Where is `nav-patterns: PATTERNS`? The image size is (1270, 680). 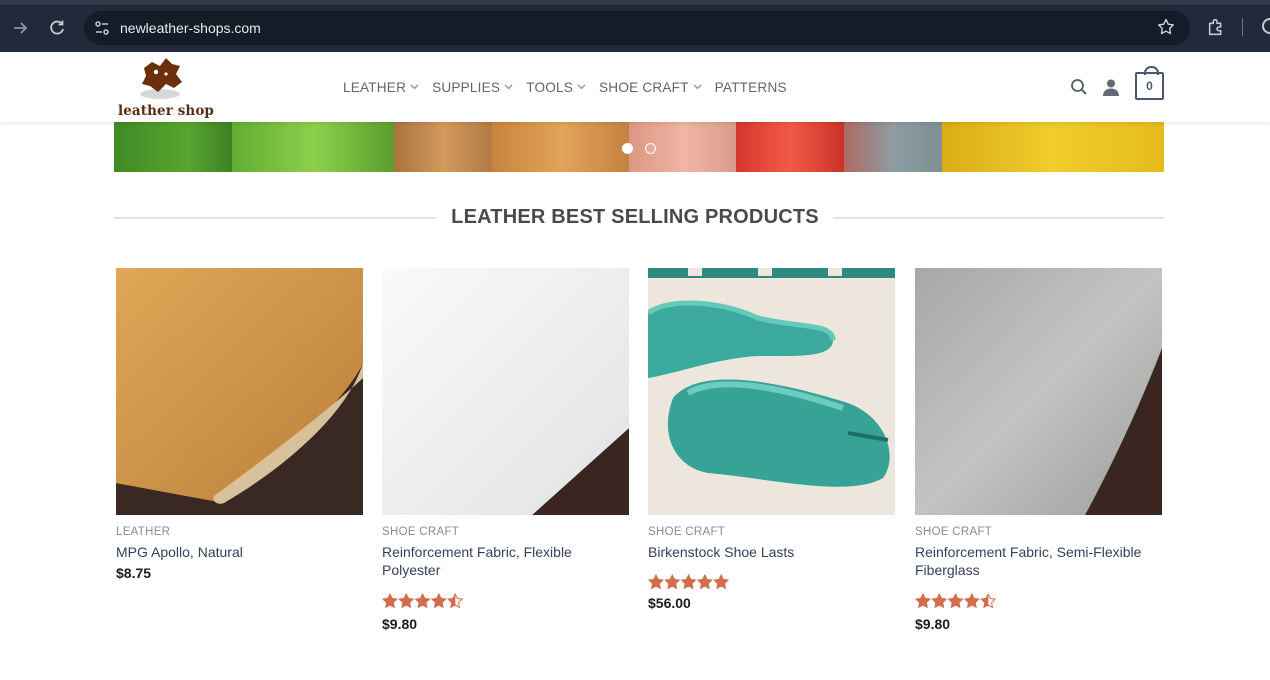 nav-patterns: PATTERNS is located at coordinates (751, 87).